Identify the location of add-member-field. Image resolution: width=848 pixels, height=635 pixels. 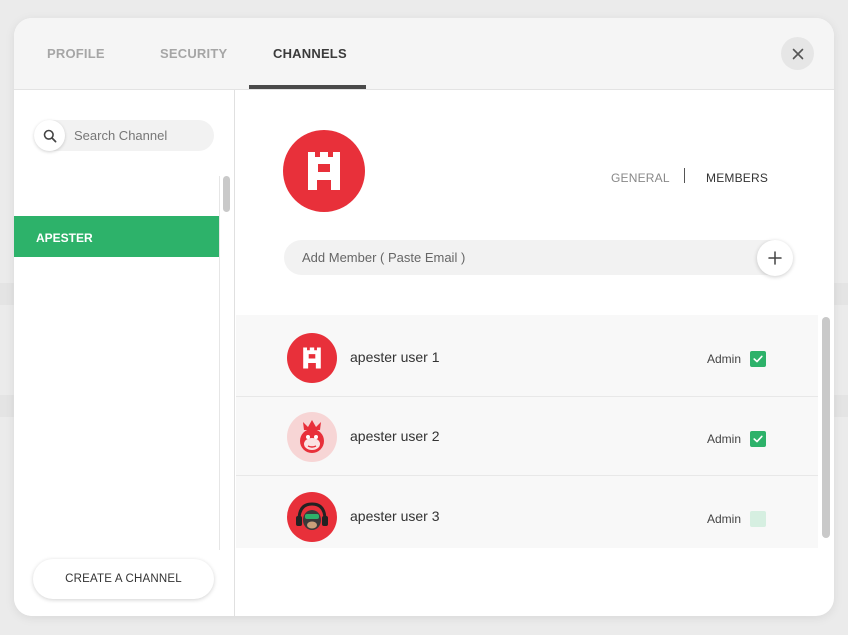
(537, 257).